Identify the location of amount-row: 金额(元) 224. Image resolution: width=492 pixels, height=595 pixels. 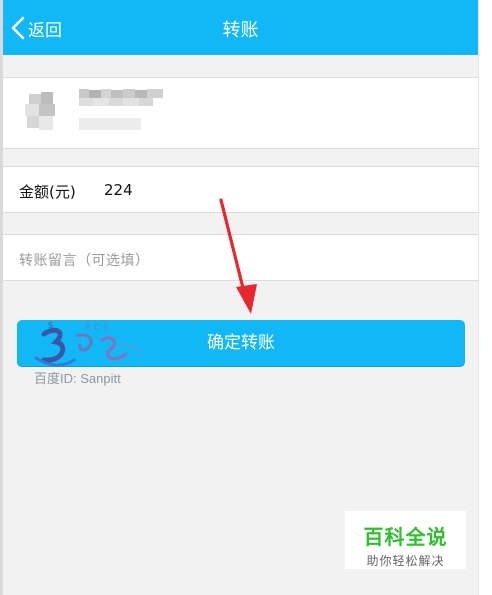
(240, 189).